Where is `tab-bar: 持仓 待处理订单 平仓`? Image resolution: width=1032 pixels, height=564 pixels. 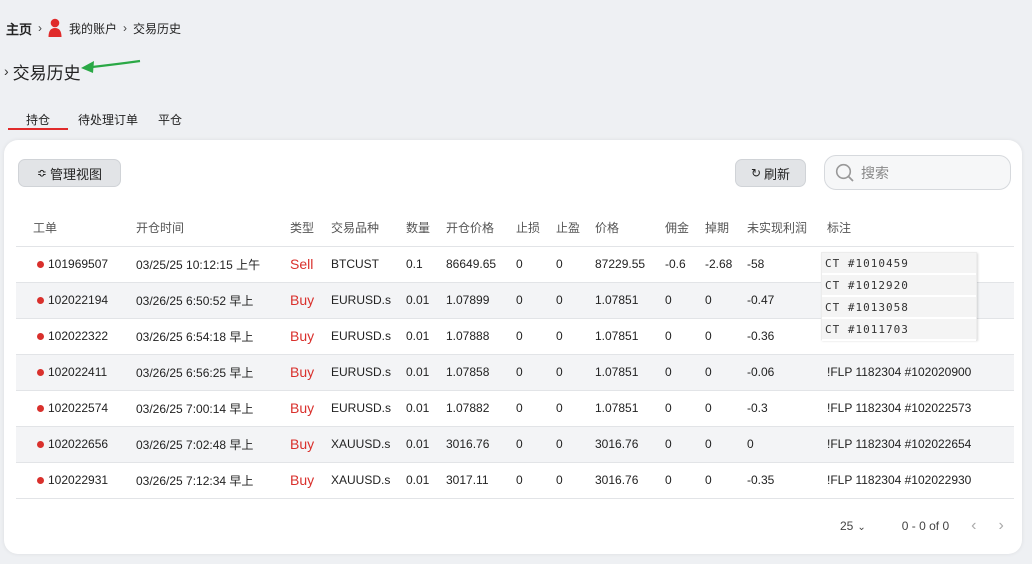 tab-bar: 持仓 待处理订单 平仓 is located at coordinates (100, 119).